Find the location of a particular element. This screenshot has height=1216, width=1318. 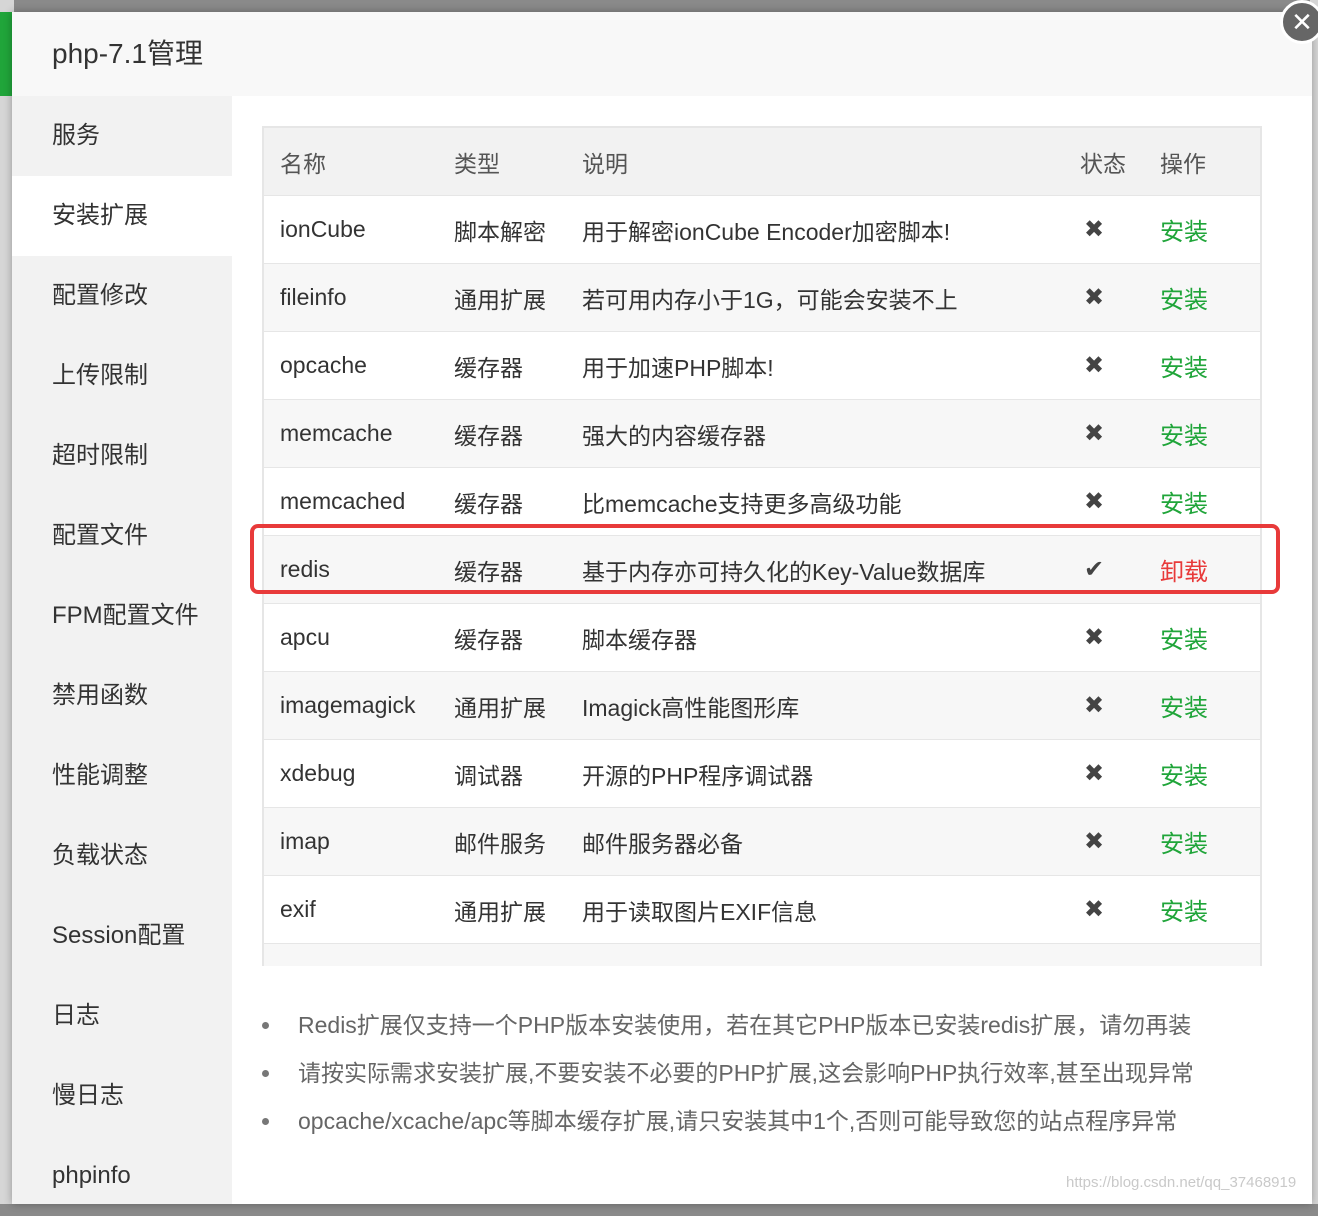

cell-name-text: fileinfo is located at coordinates (313, 297).